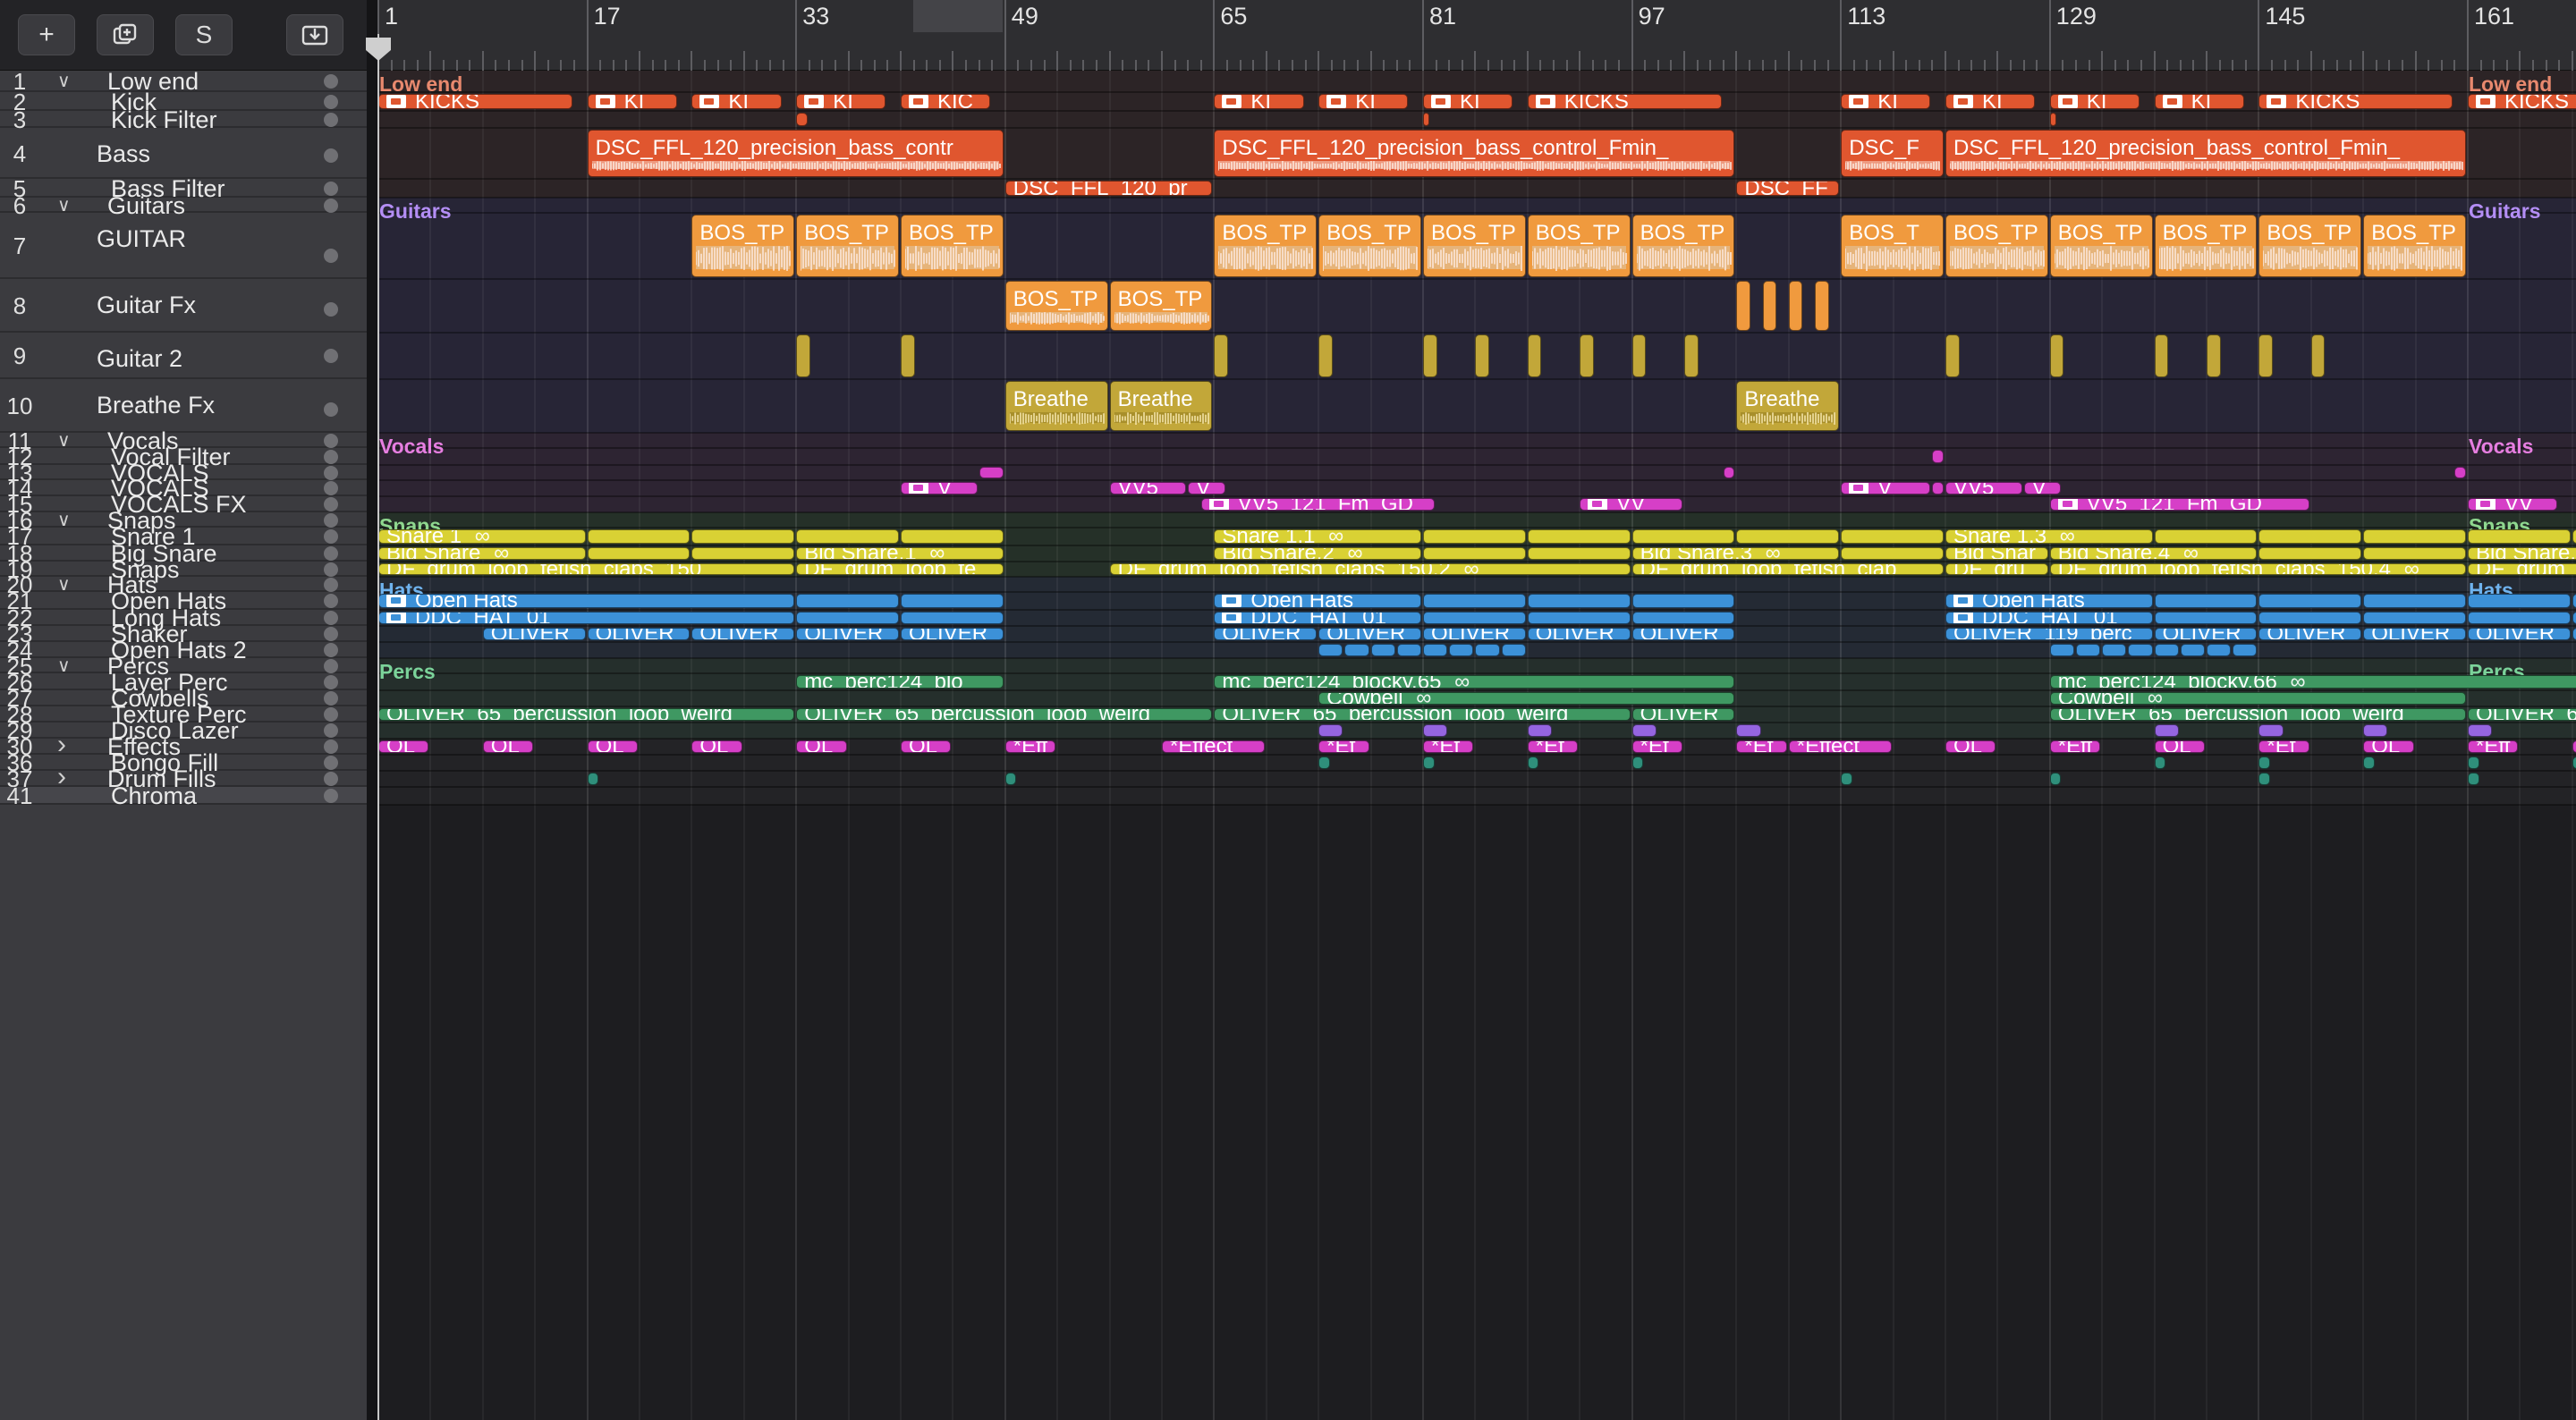 The image size is (2576, 1420). Describe the element at coordinates (183, 505) in the screenshot. I see `track-header-15: 15 VOCALS FX` at that location.